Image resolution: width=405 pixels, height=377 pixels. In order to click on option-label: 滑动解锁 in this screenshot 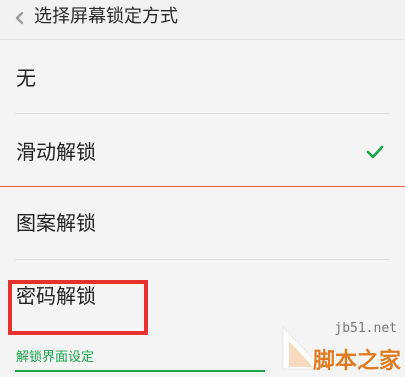, I will do `click(56, 152)`.